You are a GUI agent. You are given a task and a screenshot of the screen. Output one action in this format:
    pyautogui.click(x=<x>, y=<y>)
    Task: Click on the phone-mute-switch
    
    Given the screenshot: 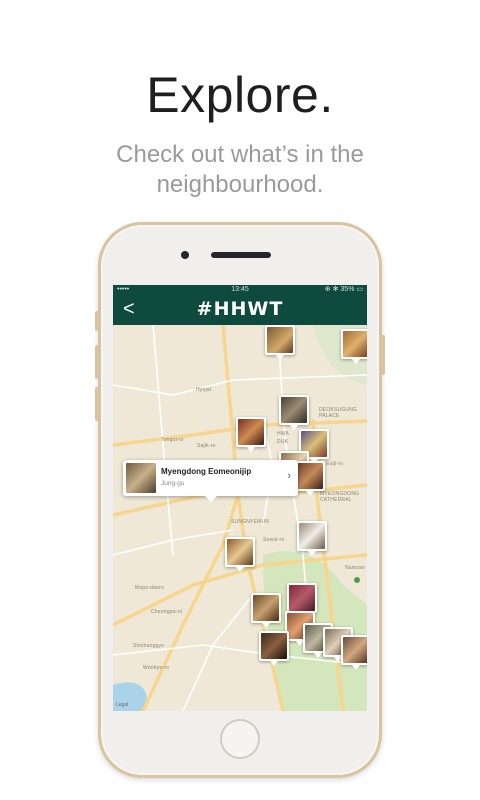 What is the action you would take?
    pyautogui.click(x=97, y=321)
    